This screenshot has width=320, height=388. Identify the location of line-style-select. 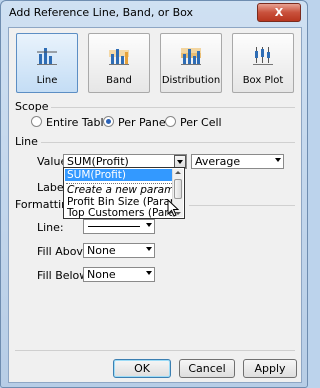
(119, 226).